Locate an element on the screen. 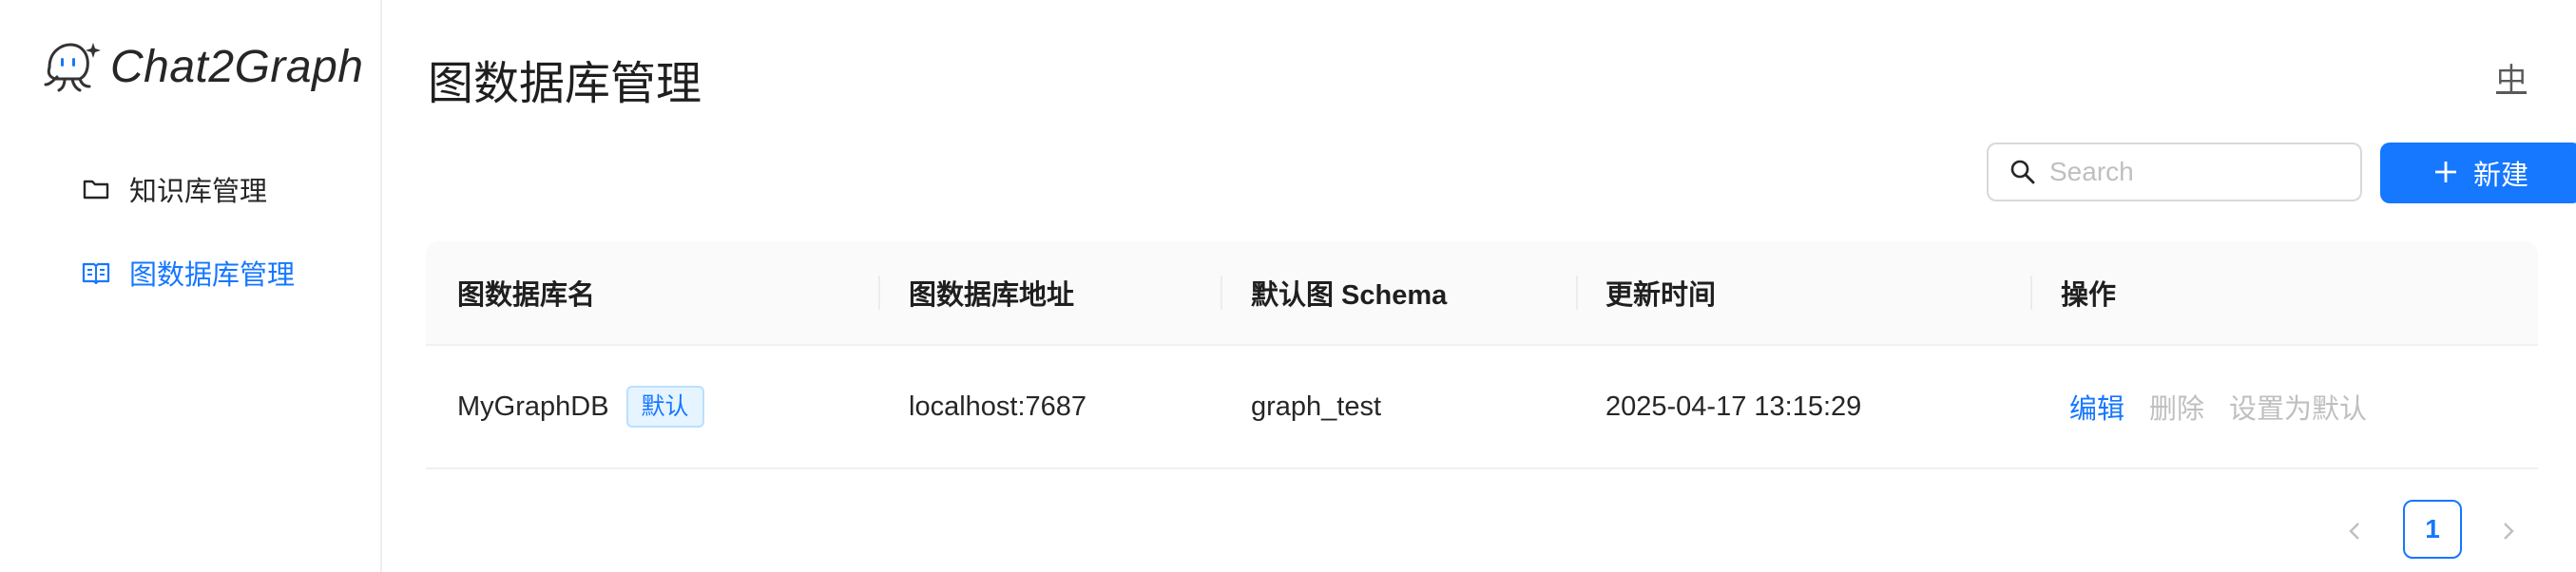 This screenshot has width=2576, height=572. page-title: 图数据库管理 is located at coordinates (565, 84).